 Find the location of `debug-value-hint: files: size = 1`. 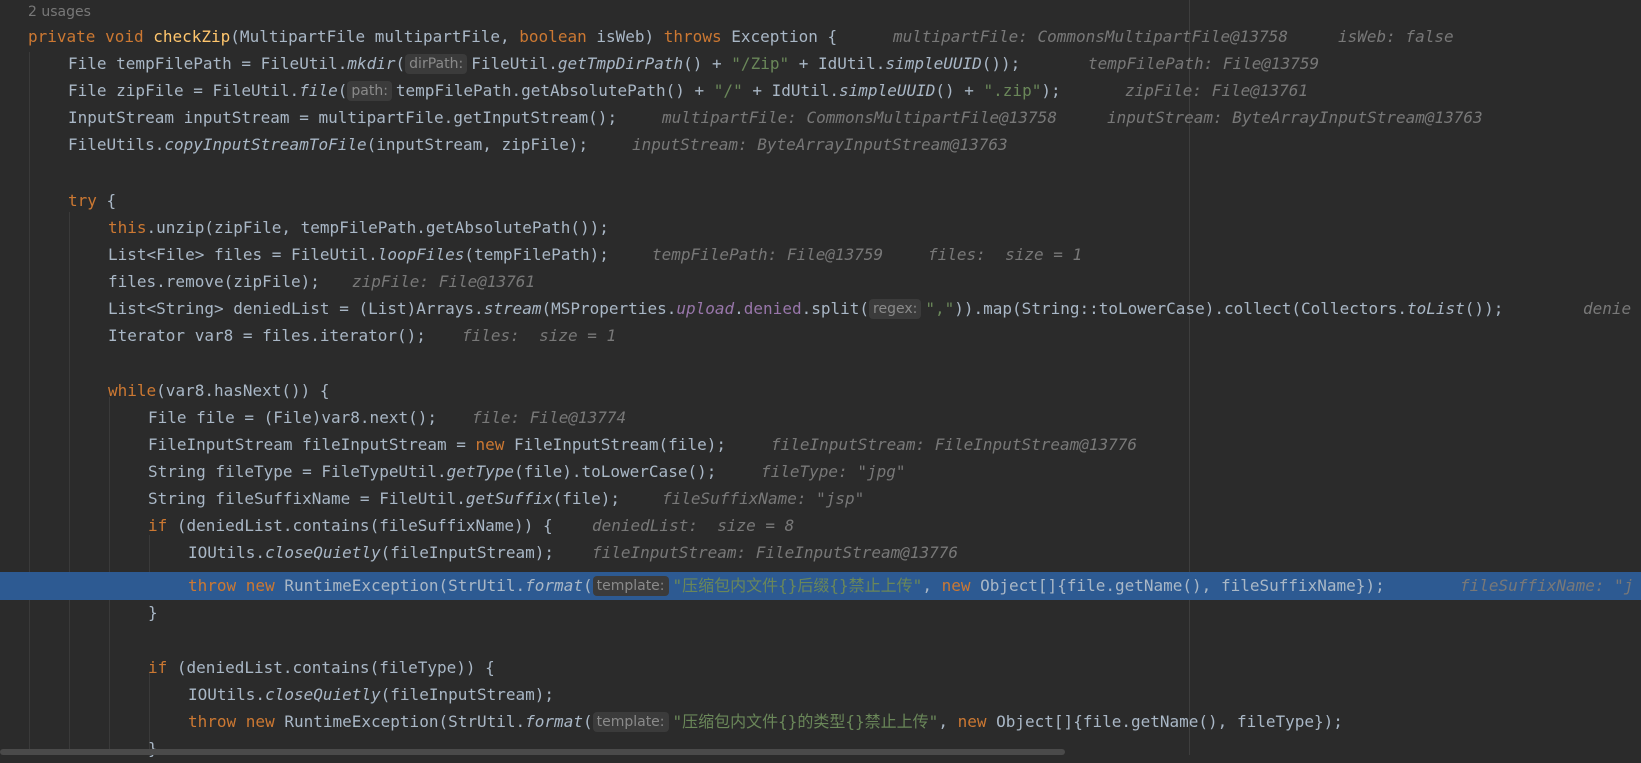

debug-value-hint: files: size = 1 is located at coordinates (539, 335).